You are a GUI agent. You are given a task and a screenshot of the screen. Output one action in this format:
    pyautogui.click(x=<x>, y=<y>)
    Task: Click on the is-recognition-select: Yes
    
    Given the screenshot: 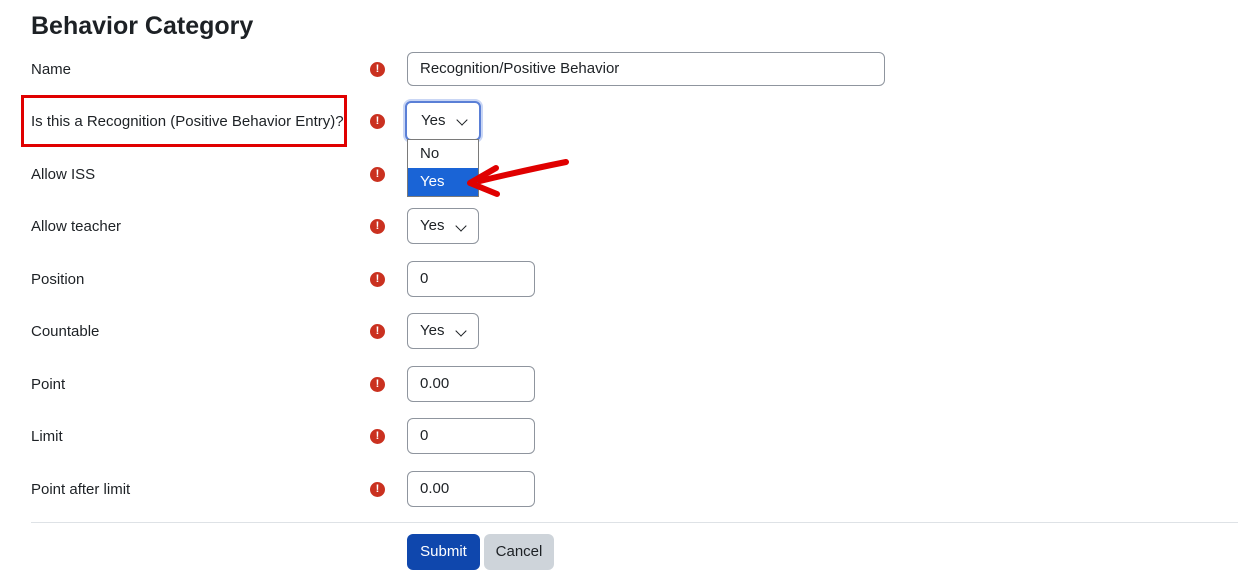 What is the action you would take?
    pyautogui.click(x=443, y=121)
    